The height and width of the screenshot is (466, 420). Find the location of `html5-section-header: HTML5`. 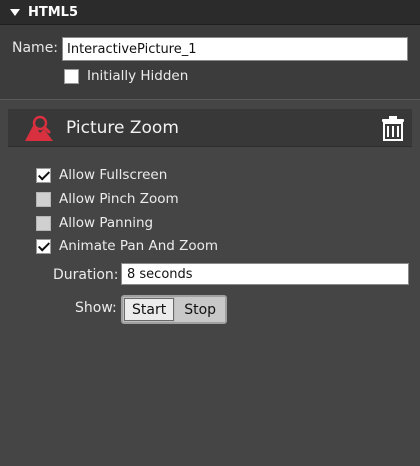

html5-section-header: HTML5 is located at coordinates (210, 12).